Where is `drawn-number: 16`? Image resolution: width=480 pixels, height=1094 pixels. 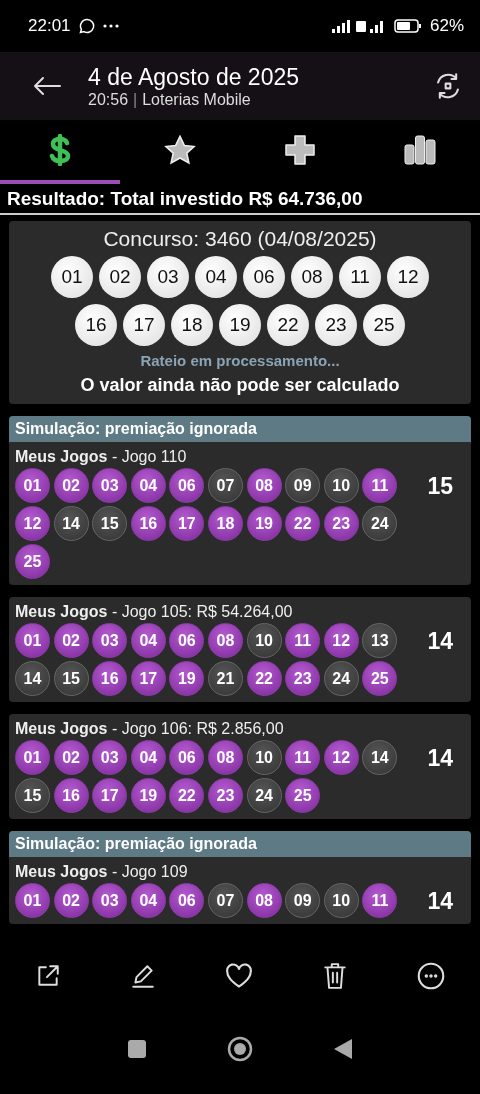 drawn-number: 16 is located at coordinates (96, 325).